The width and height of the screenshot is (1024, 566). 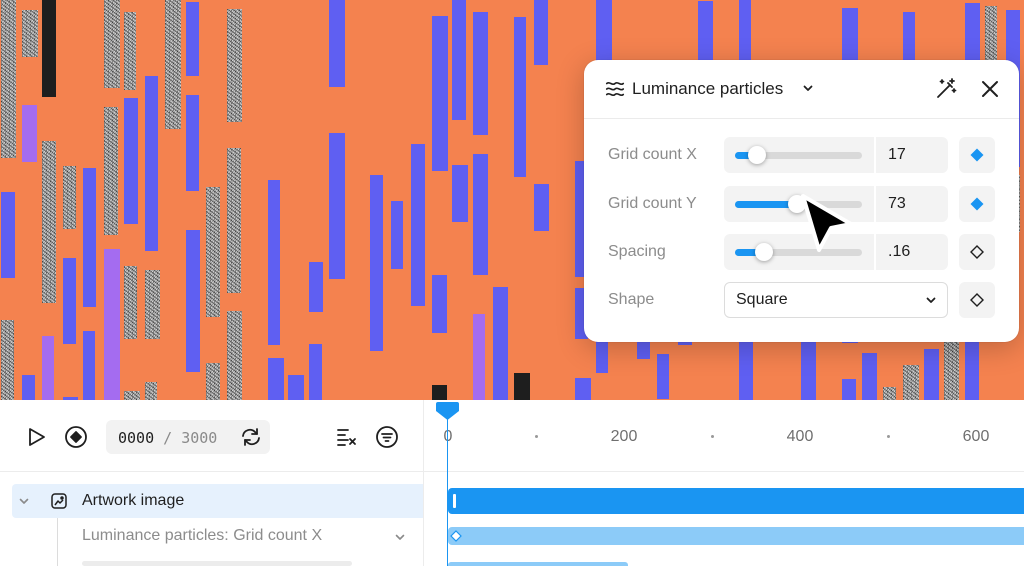 I want to click on grid-count-x-input: 17, so click(x=912, y=155).